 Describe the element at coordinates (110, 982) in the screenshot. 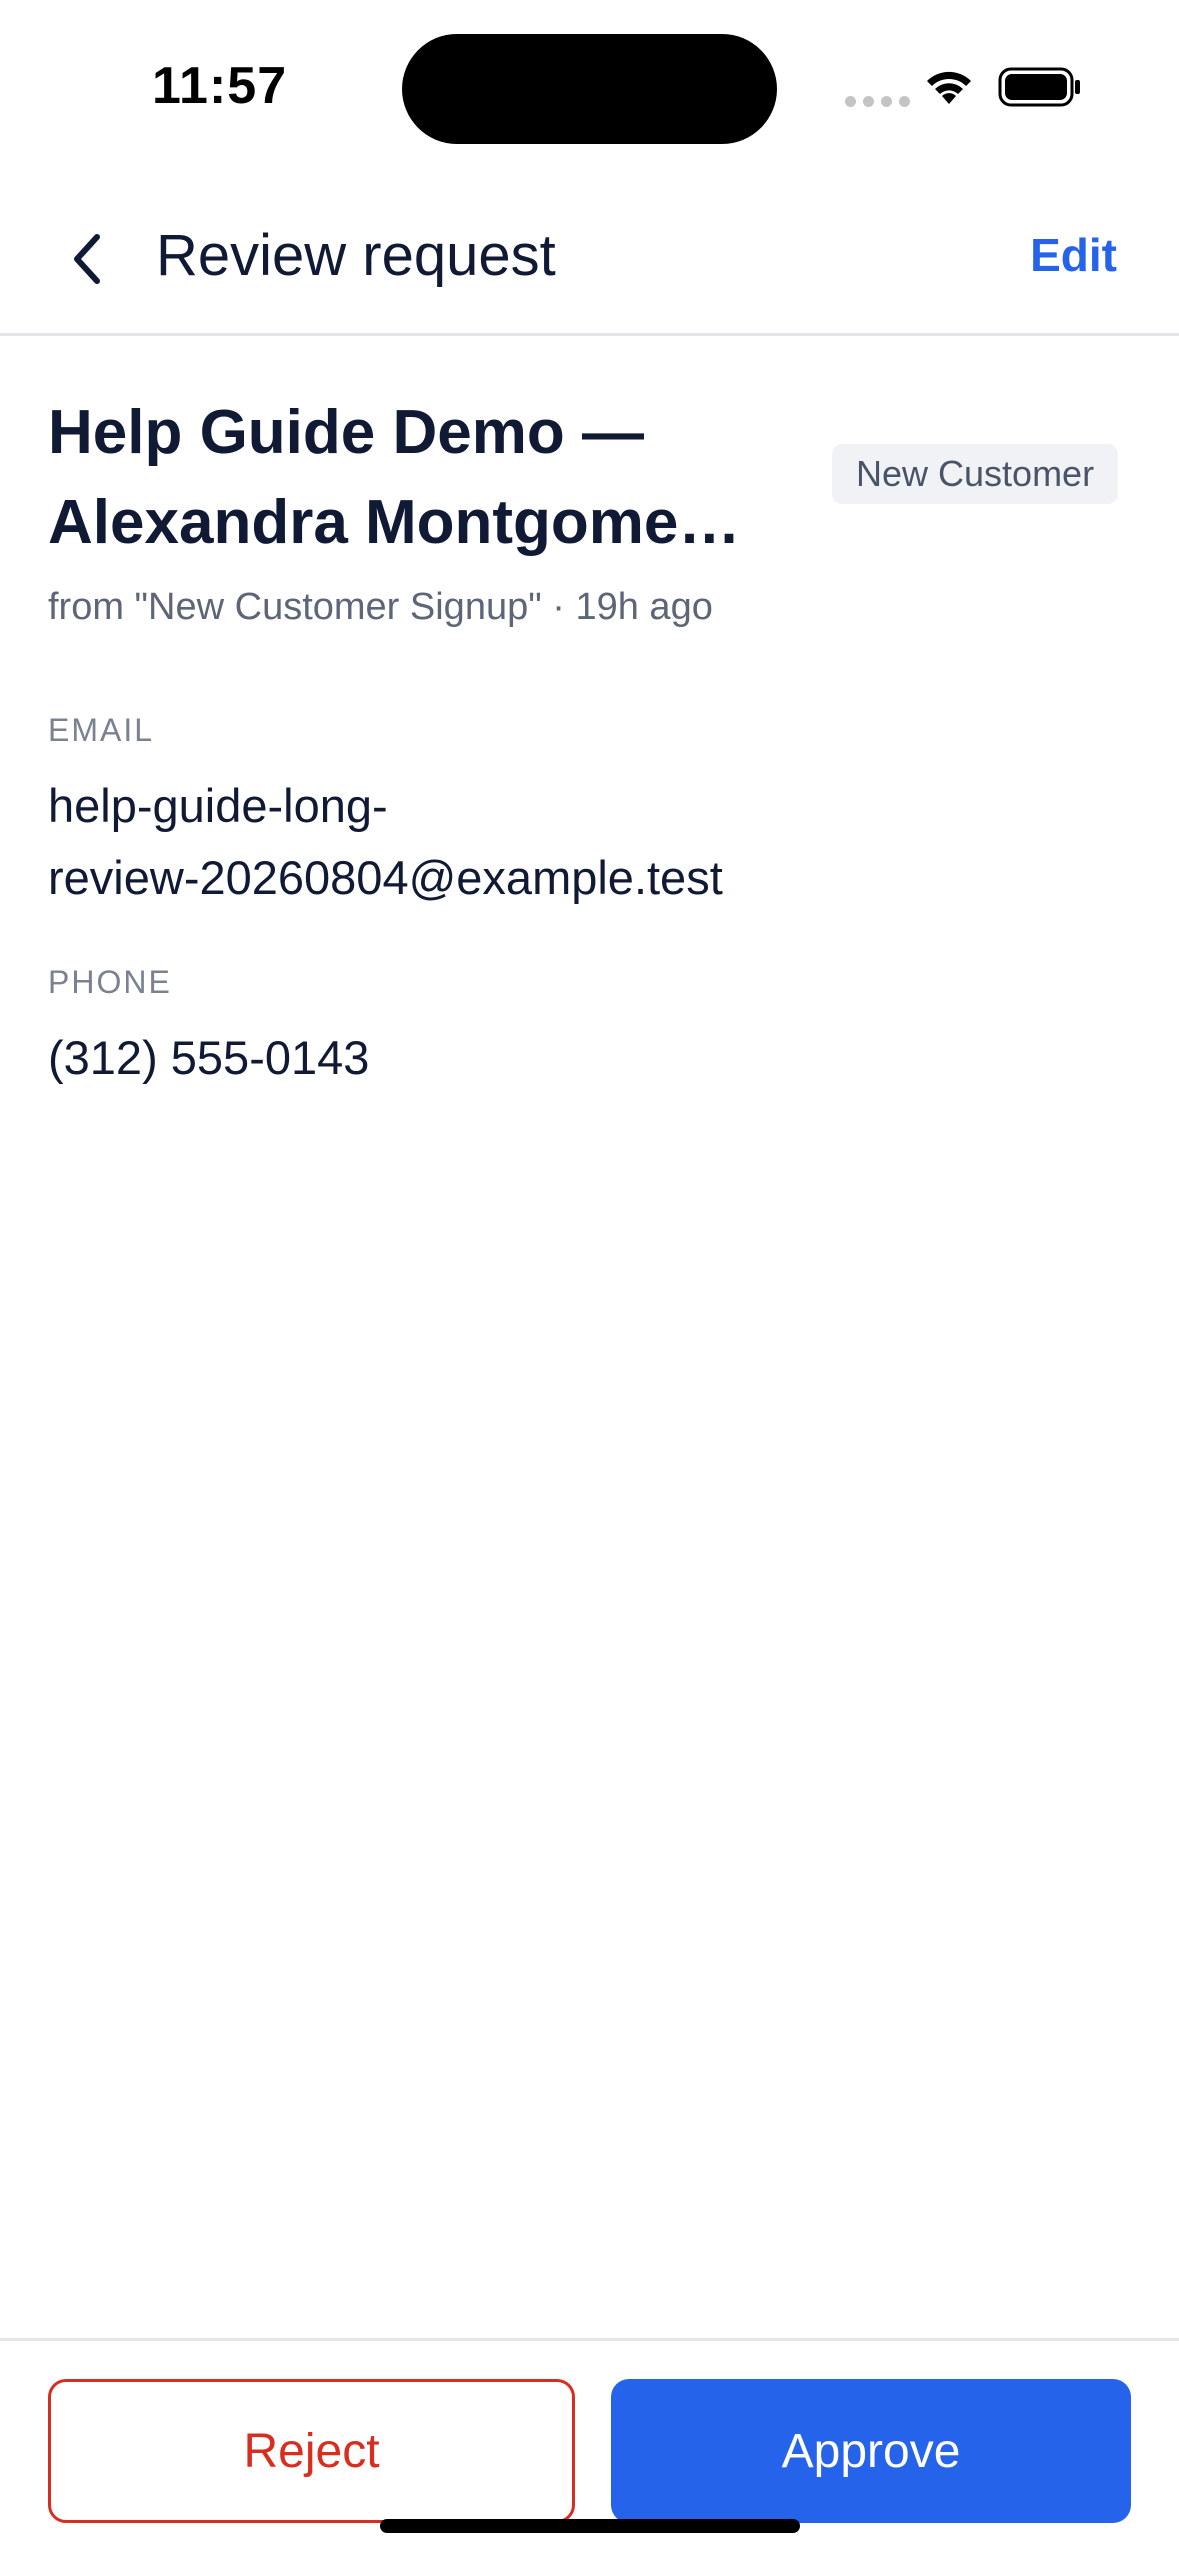

I see `phone-label: PHONE` at that location.